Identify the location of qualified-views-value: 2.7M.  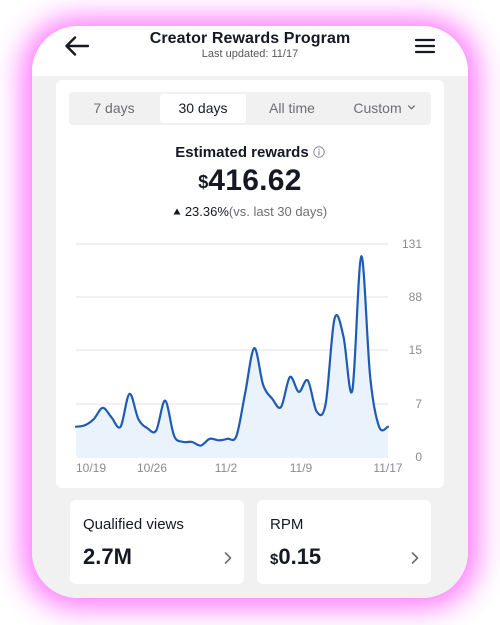
(107, 557).